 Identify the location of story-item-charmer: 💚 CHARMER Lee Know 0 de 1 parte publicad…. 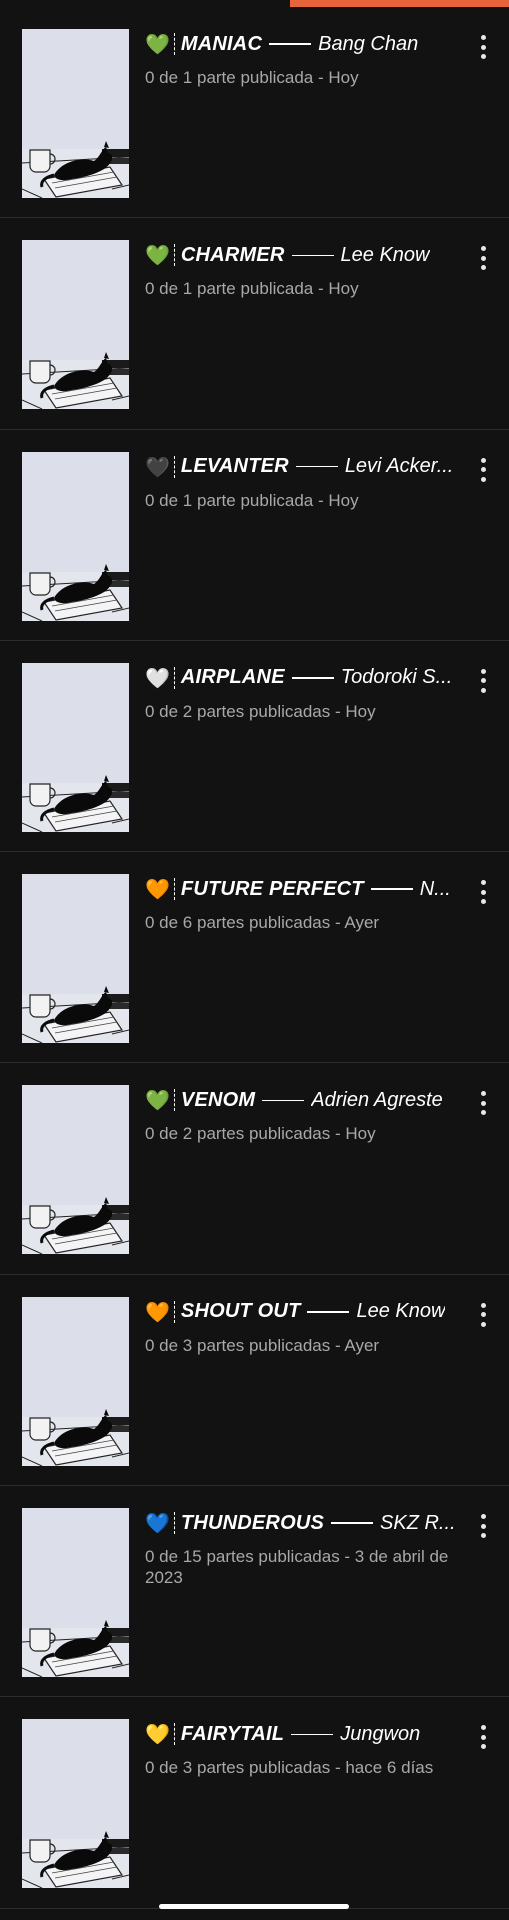
(254, 324).